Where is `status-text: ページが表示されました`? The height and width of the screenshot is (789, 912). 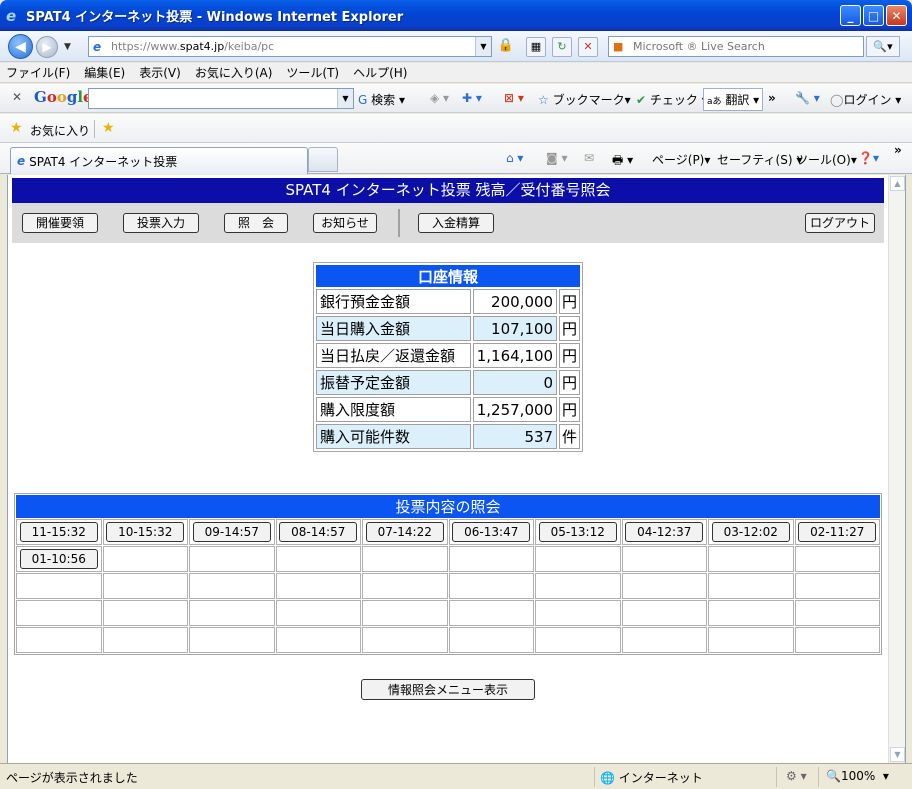
status-text: ページが表示されました is located at coordinates (72, 778).